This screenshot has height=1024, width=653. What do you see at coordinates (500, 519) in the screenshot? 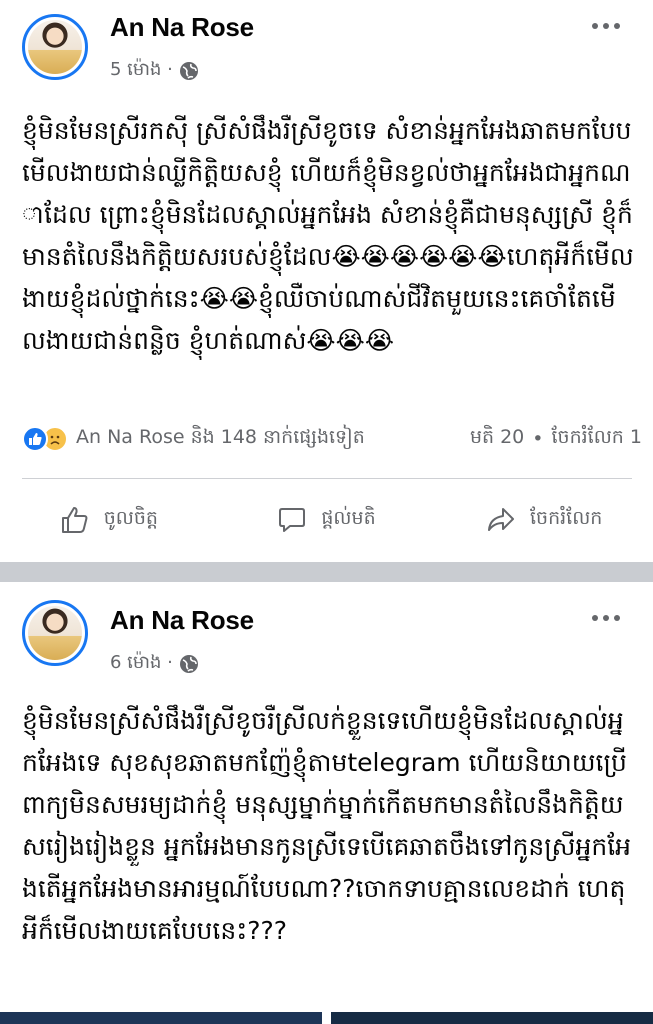
I see `share-arrow-icon` at bounding box center [500, 519].